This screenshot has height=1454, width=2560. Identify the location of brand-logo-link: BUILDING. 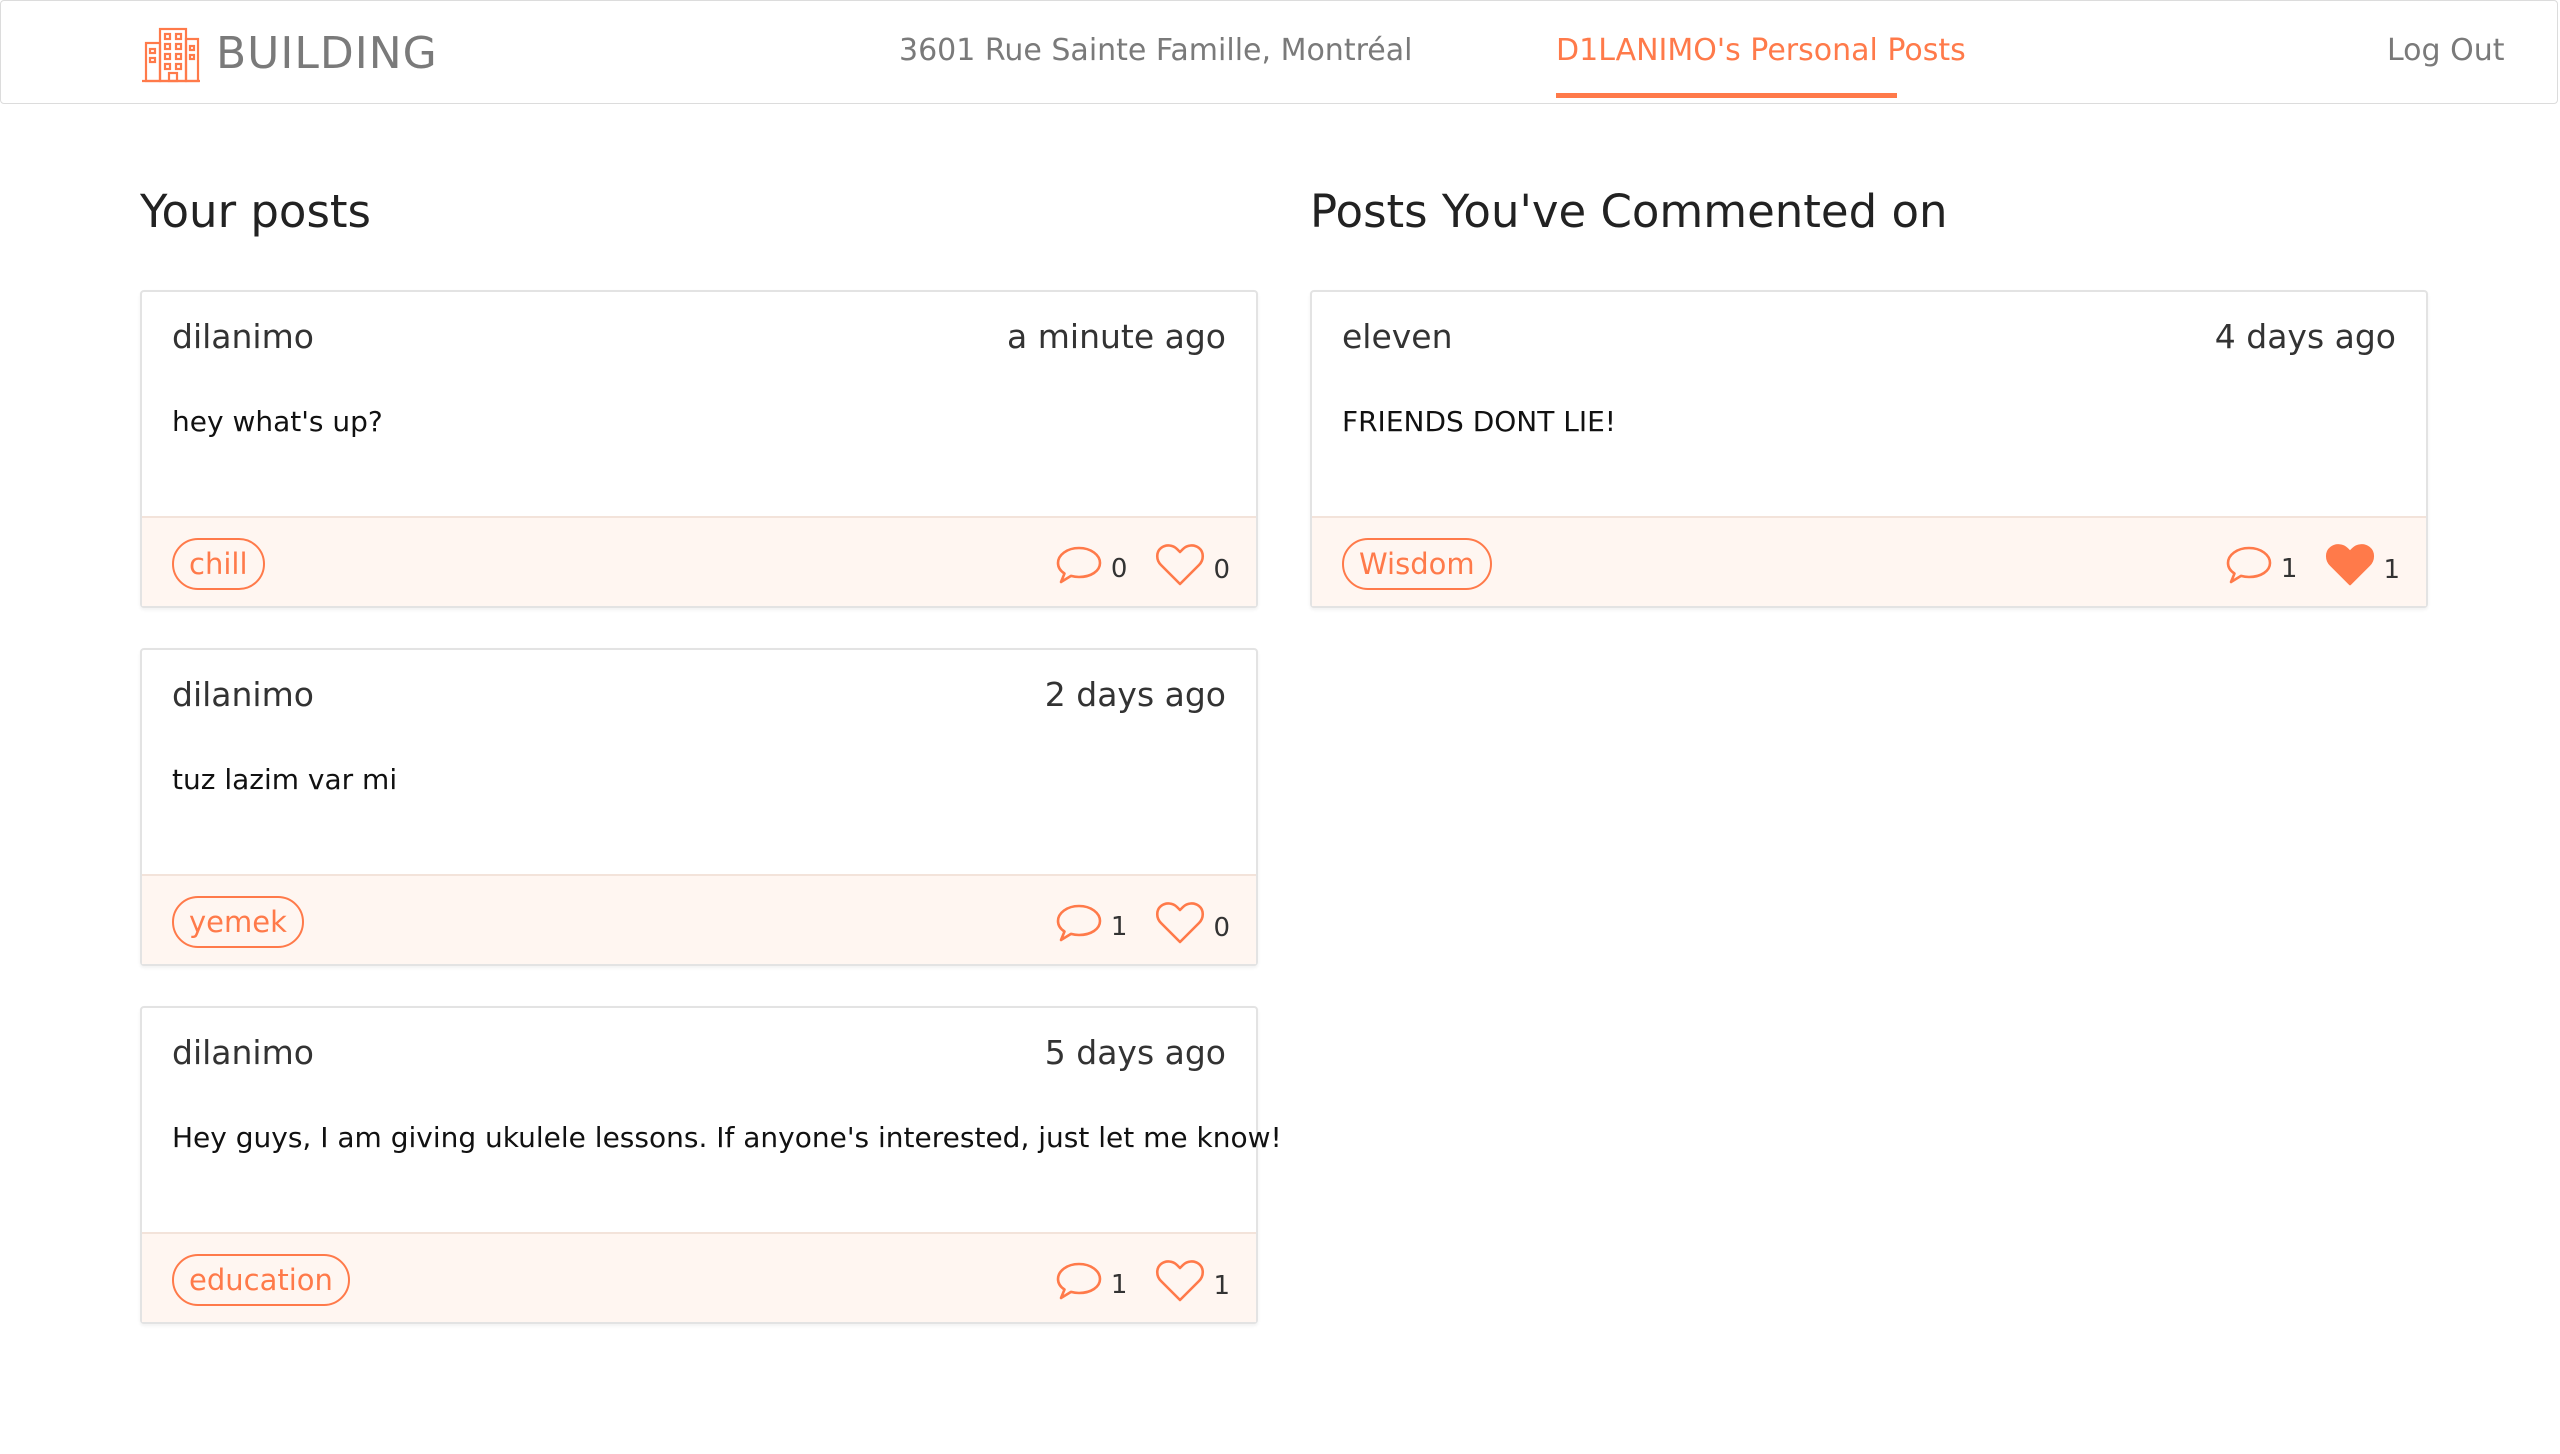
(289, 54).